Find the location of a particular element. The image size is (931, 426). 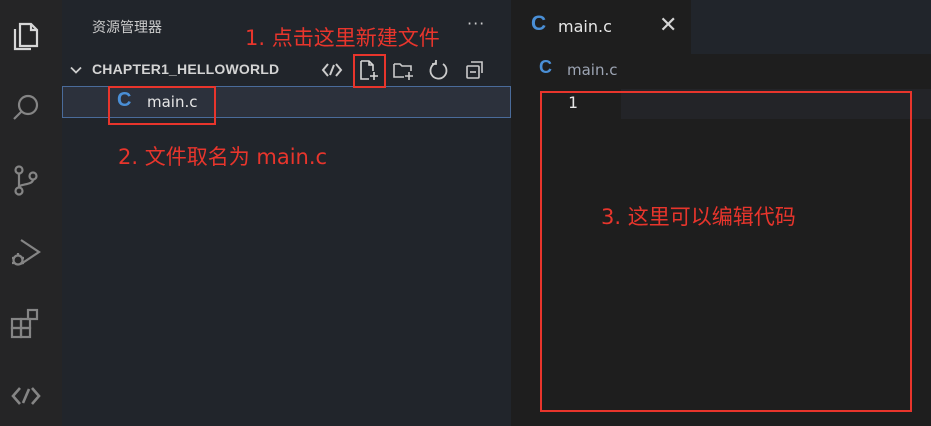

tab-label: main.c is located at coordinates (585, 26).